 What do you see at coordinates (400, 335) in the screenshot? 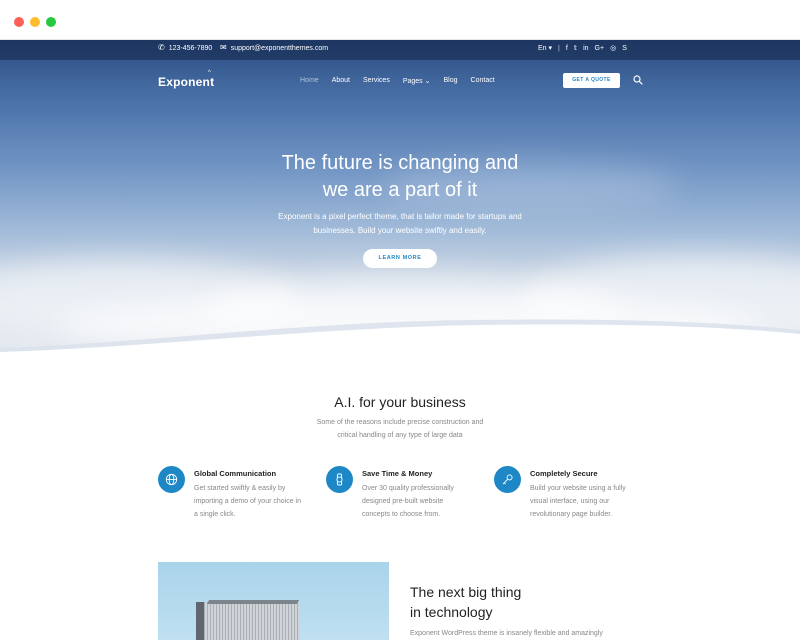
I see `hero-wave-divider` at bounding box center [400, 335].